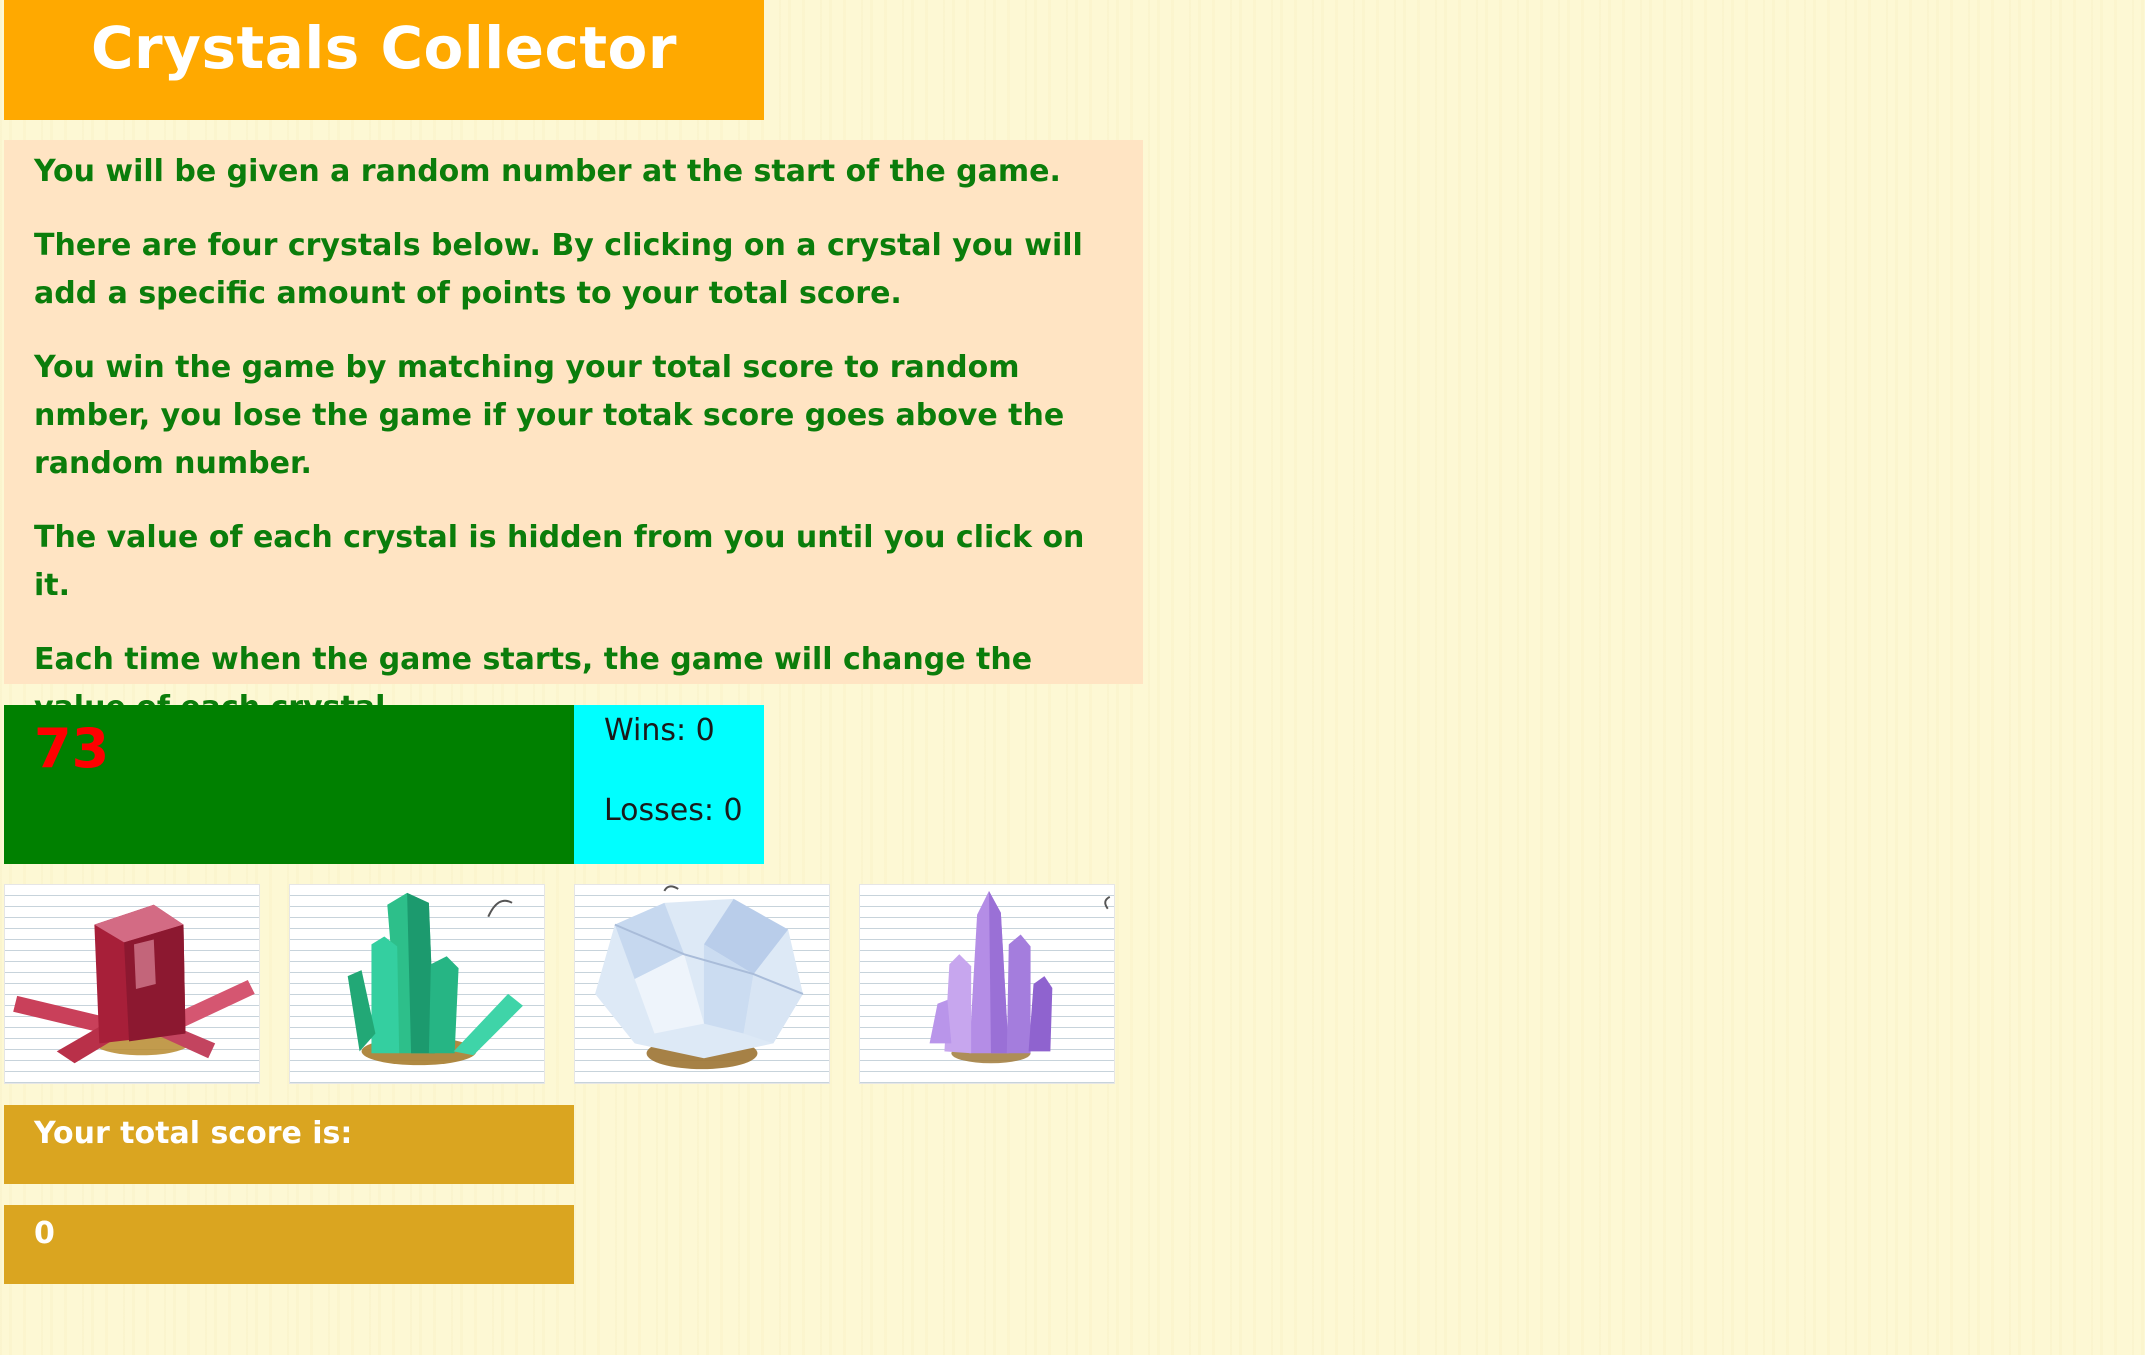 The width and height of the screenshot is (2145, 1355). I want to click on page-title: Crystals Collector, so click(384, 48).